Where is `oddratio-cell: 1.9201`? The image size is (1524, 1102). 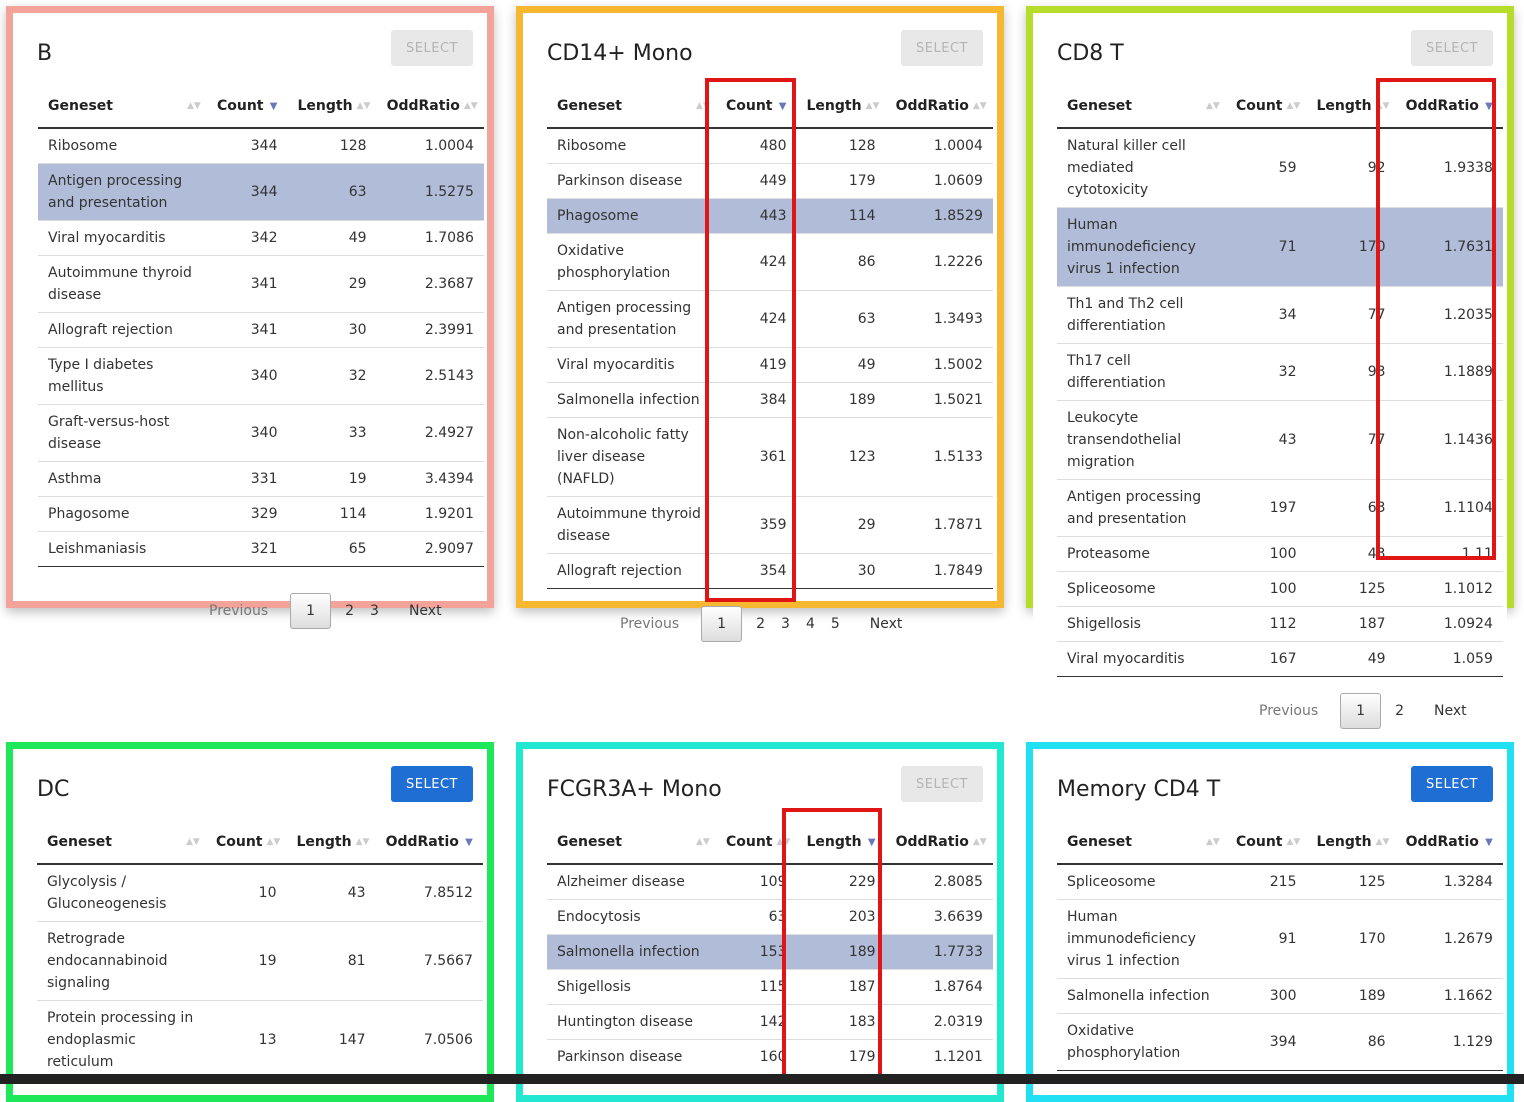 oddratio-cell: 1.9201 is located at coordinates (430, 514).